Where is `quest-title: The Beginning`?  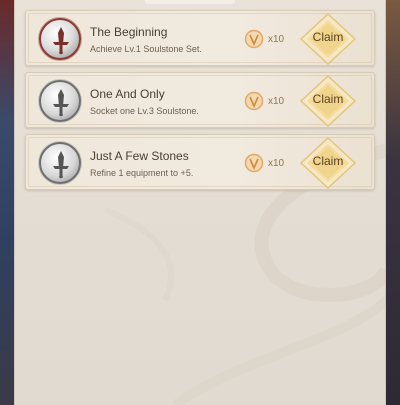 quest-title: The Beginning is located at coordinates (129, 32).